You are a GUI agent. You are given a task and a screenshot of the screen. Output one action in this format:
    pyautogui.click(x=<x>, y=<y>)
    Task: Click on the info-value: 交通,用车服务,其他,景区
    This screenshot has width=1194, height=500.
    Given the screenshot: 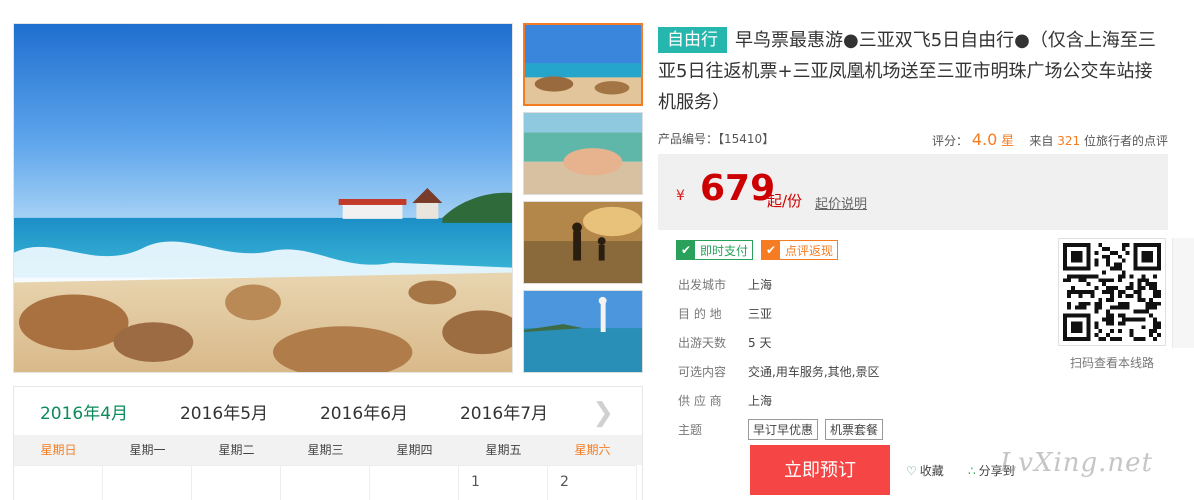 What is the action you would take?
    pyautogui.click(x=814, y=372)
    